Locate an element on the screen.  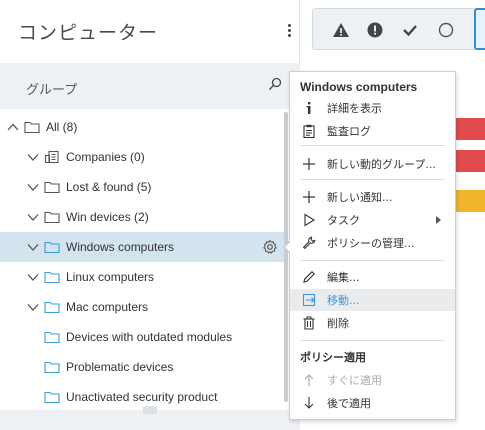
menu-item-label: すぐに適用 is located at coordinates (354, 380).